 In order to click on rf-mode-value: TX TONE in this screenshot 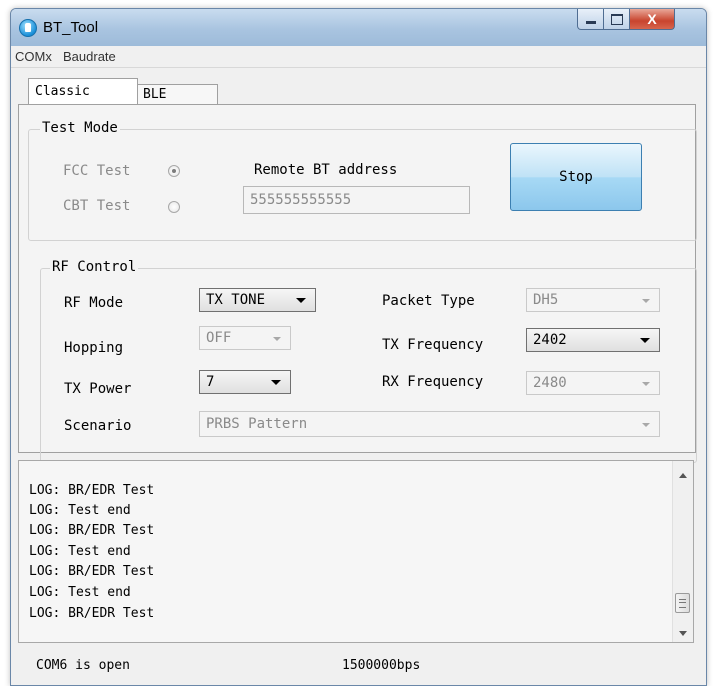, I will do `click(236, 300)`.